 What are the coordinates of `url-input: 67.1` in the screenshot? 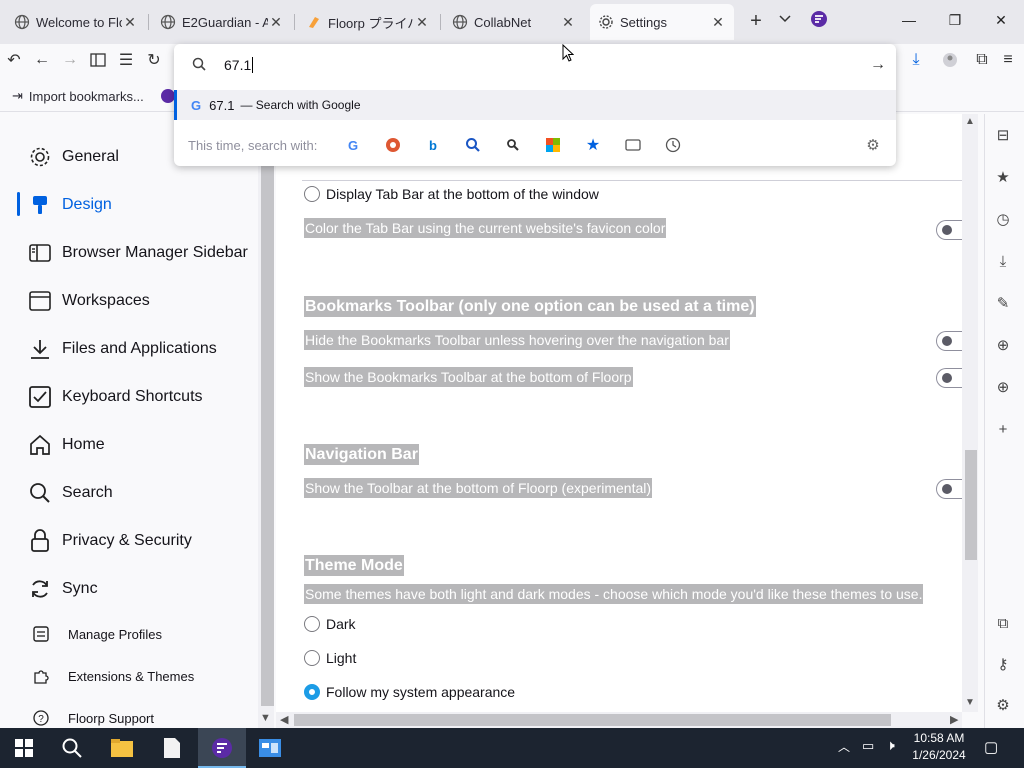 It's located at (239, 65).